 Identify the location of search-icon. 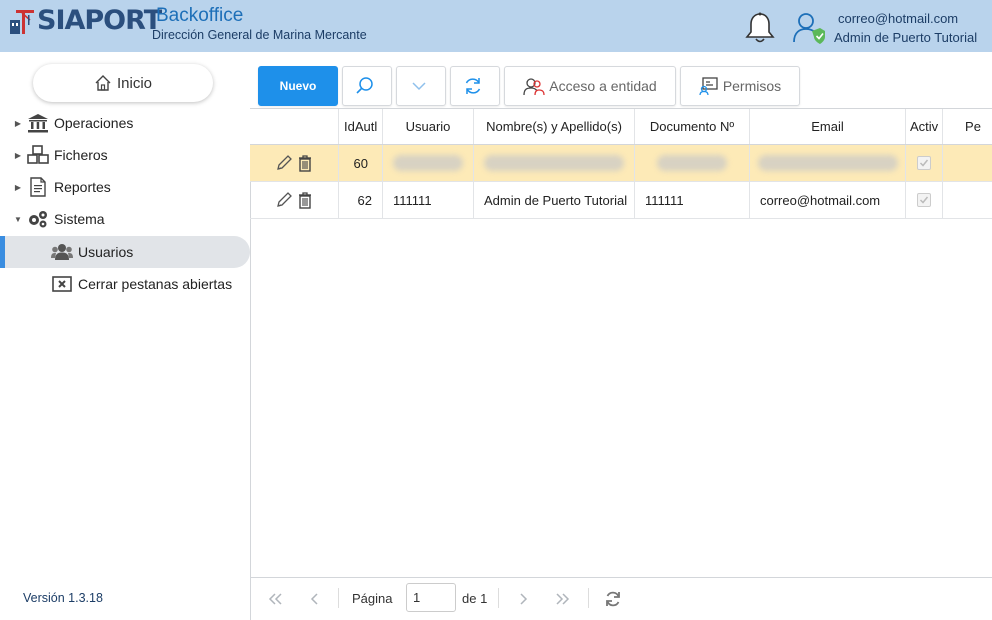
(364, 85).